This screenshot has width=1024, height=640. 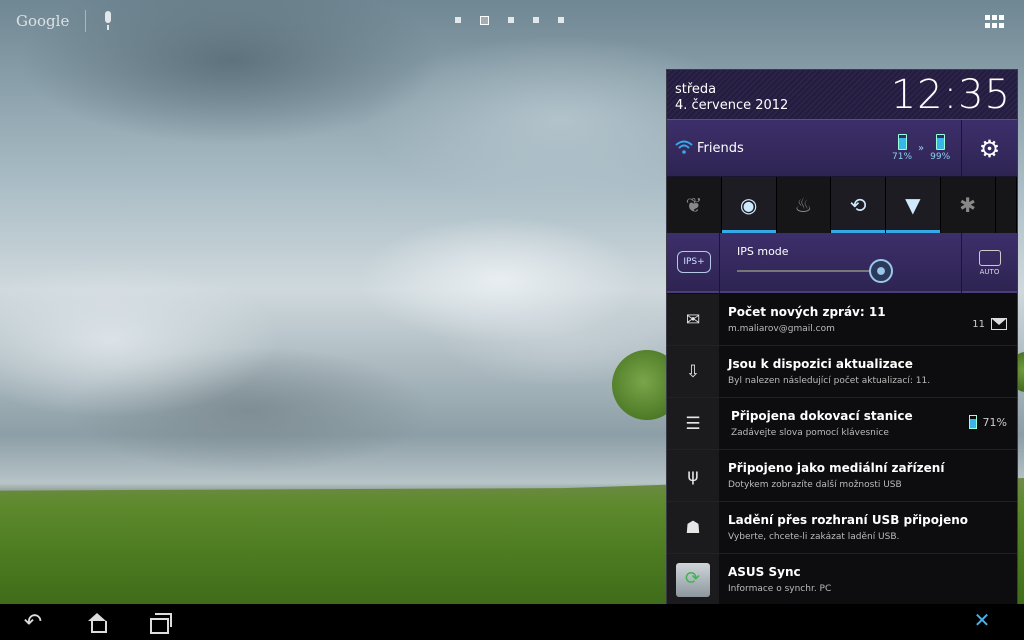 What do you see at coordinates (780, 589) in the screenshot?
I see `notification-subtitle: Informace o synchr. PC` at bounding box center [780, 589].